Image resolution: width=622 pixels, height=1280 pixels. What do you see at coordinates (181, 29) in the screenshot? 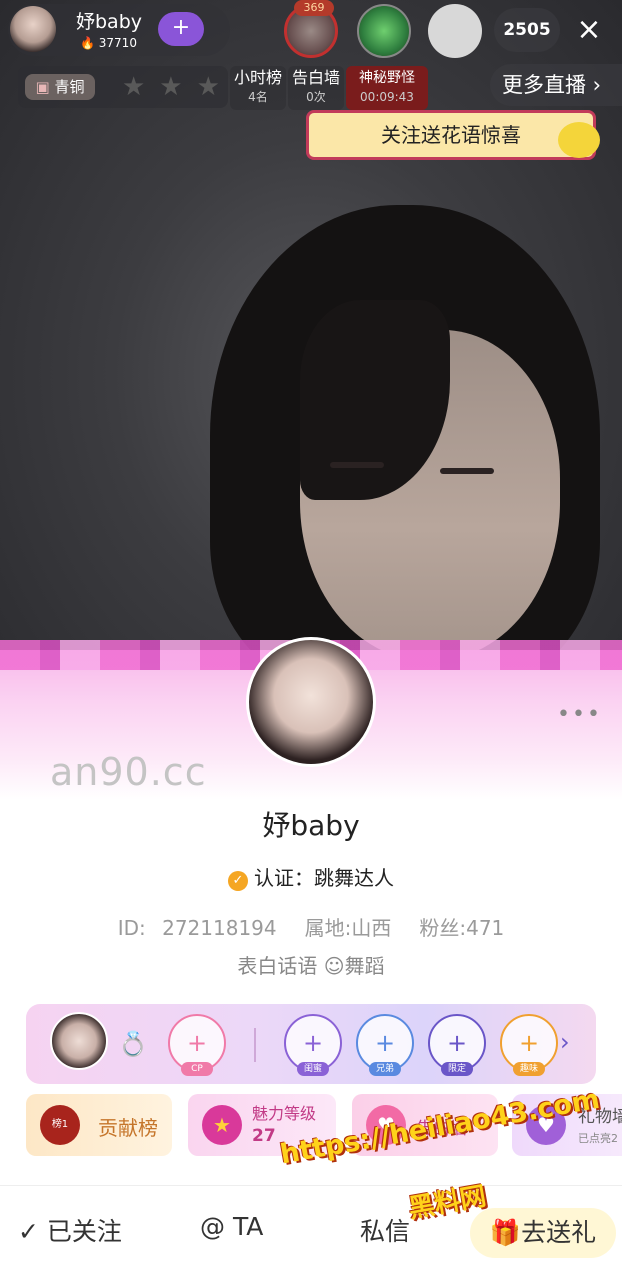
I see `follow-host-button: +` at bounding box center [181, 29].